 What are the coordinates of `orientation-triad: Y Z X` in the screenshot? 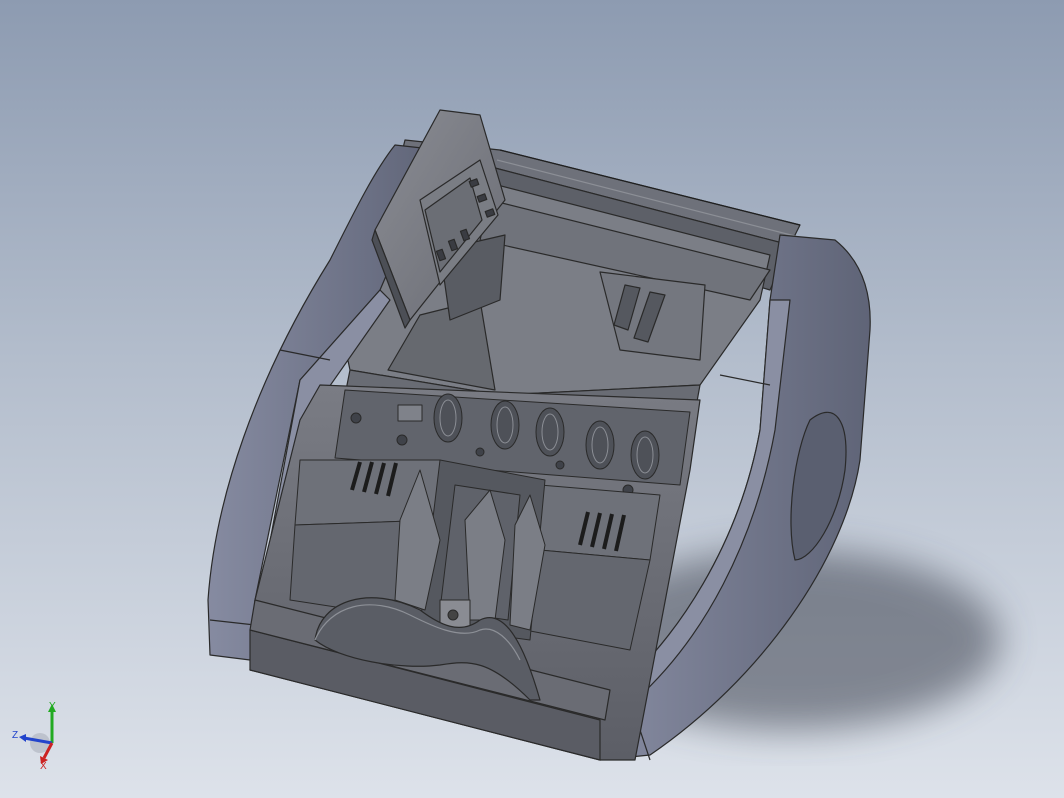 It's located at (34, 735).